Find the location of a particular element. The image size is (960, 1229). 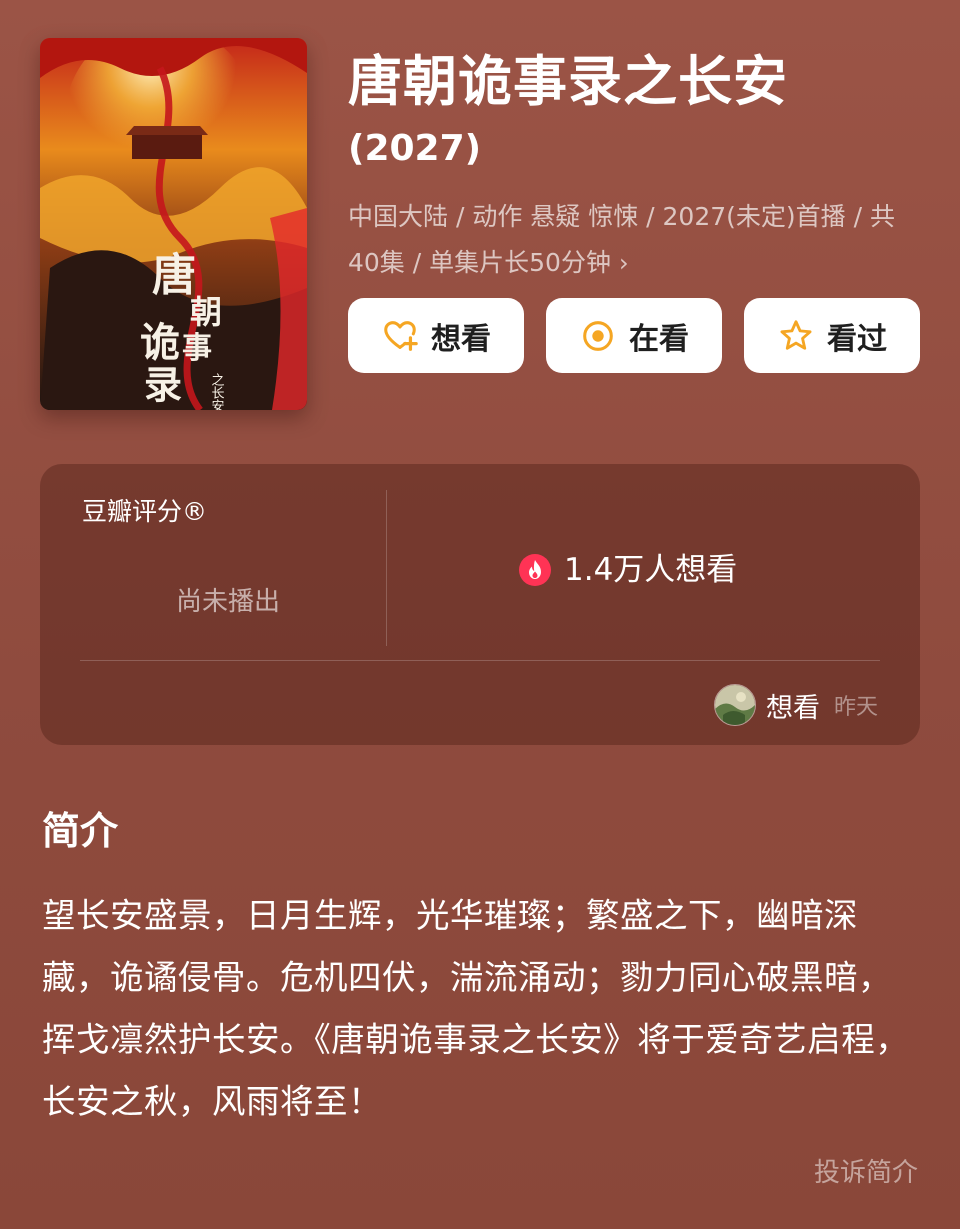

synopsis-title: 简介 is located at coordinates (80, 831).